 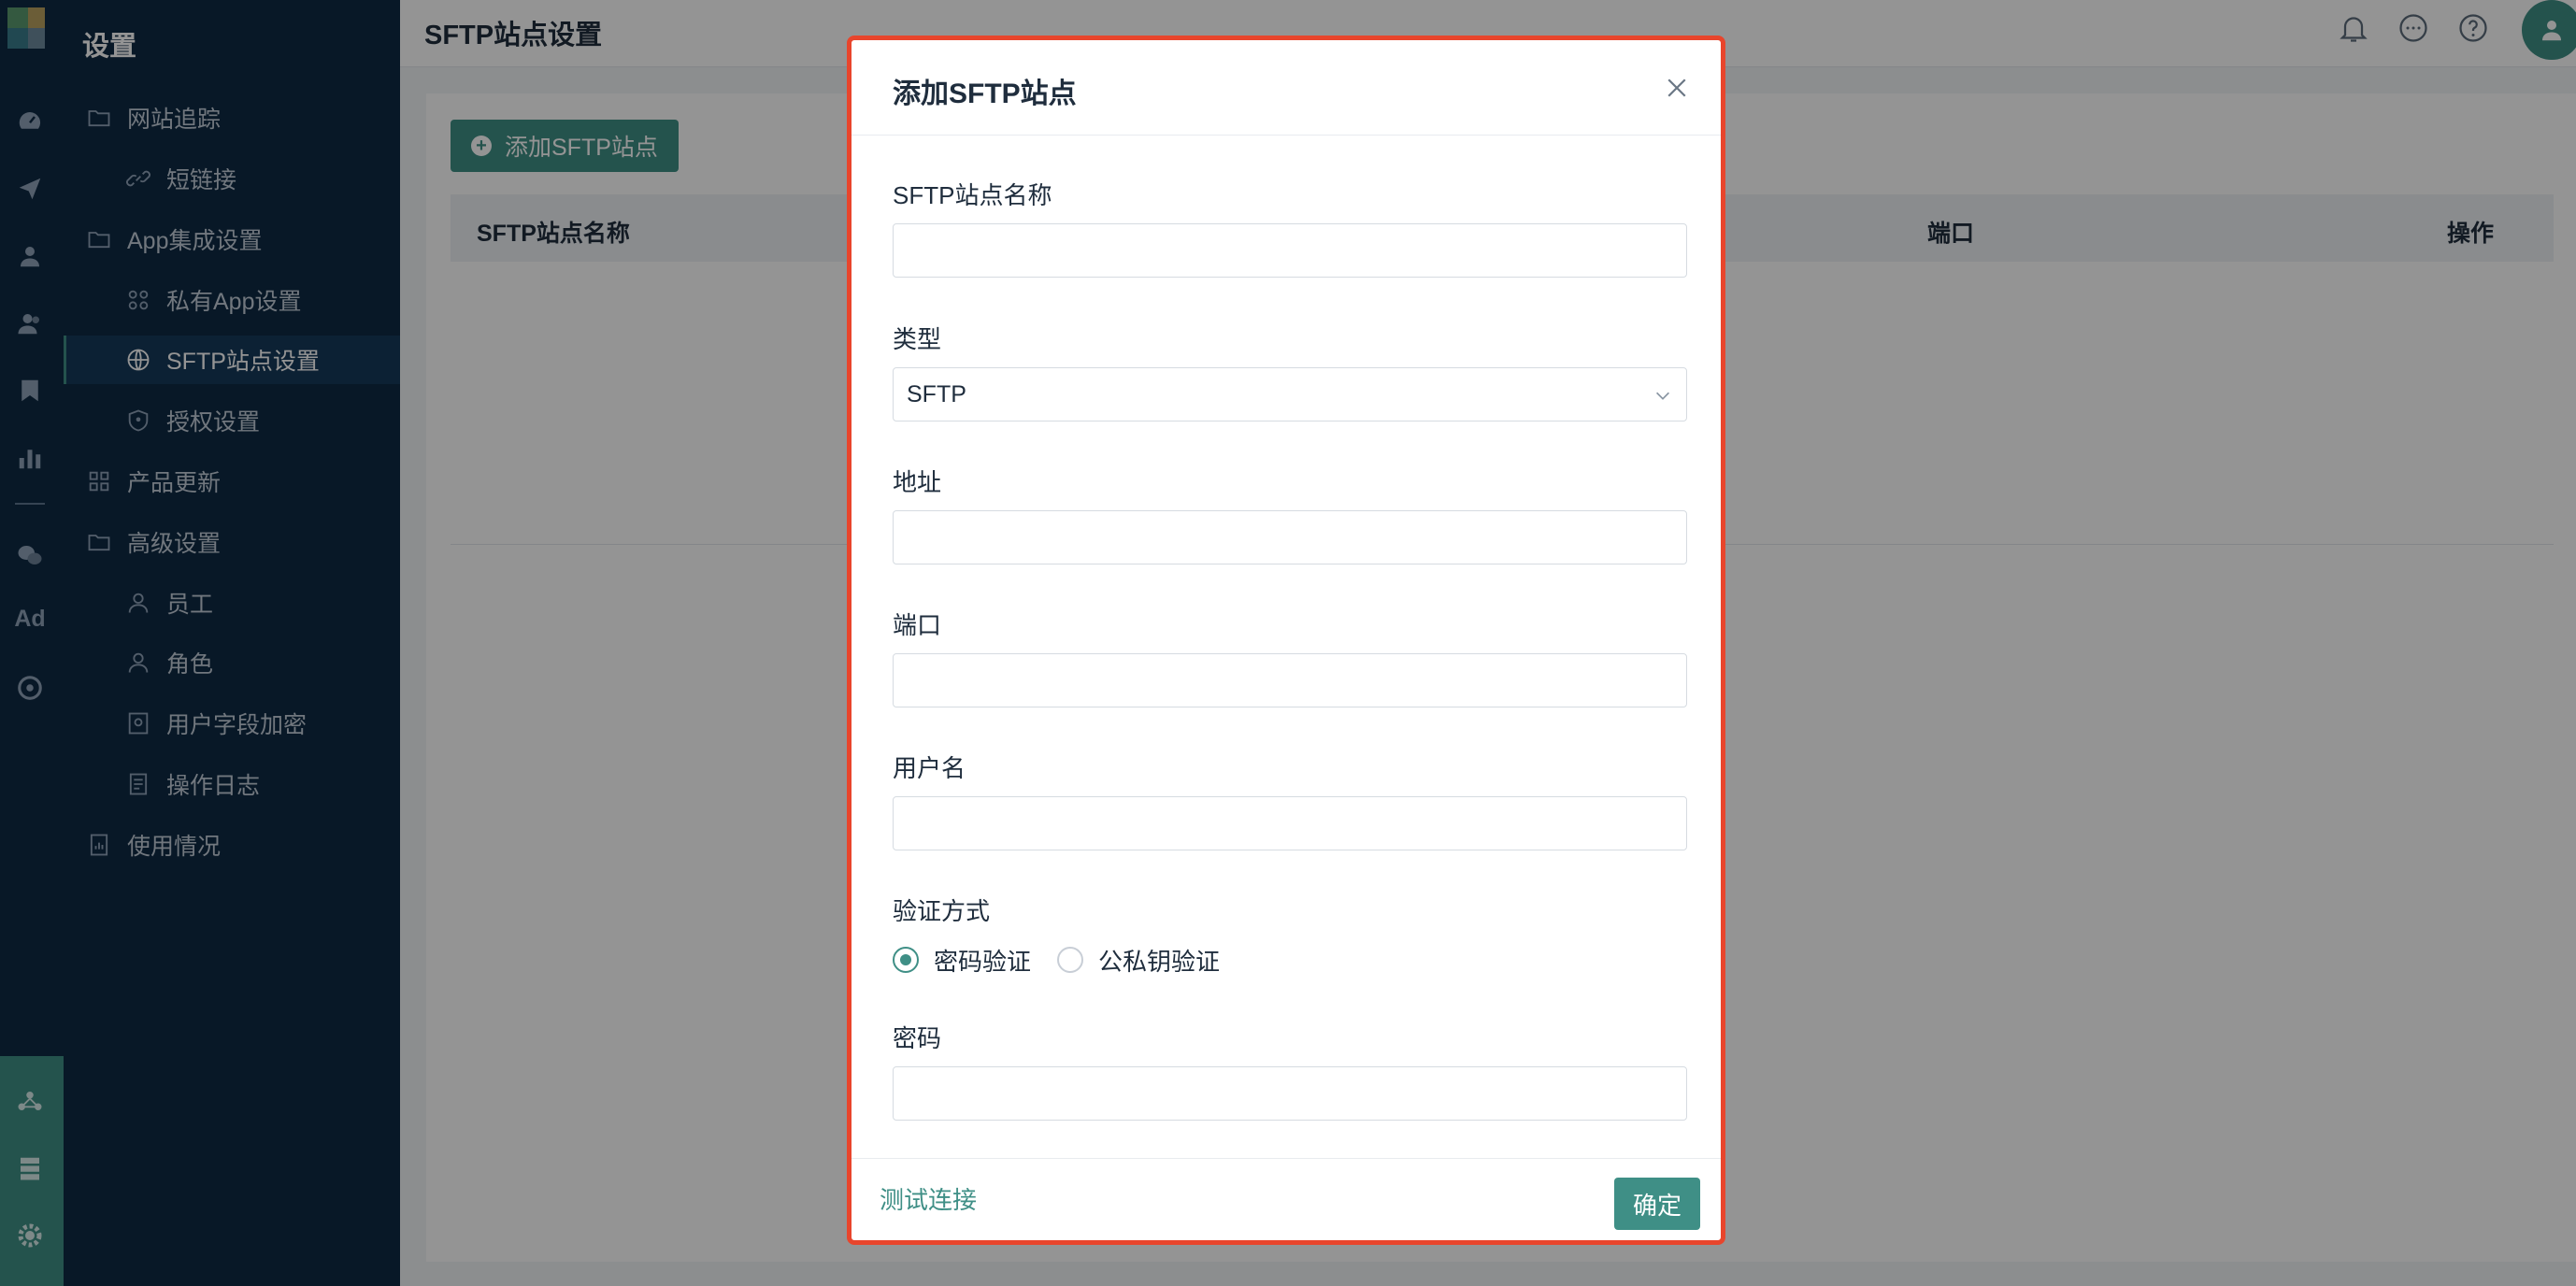 What do you see at coordinates (1159, 961) in the screenshot?
I see `auth-key-label: 公私钥验证` at bounding box center [1159, 961].